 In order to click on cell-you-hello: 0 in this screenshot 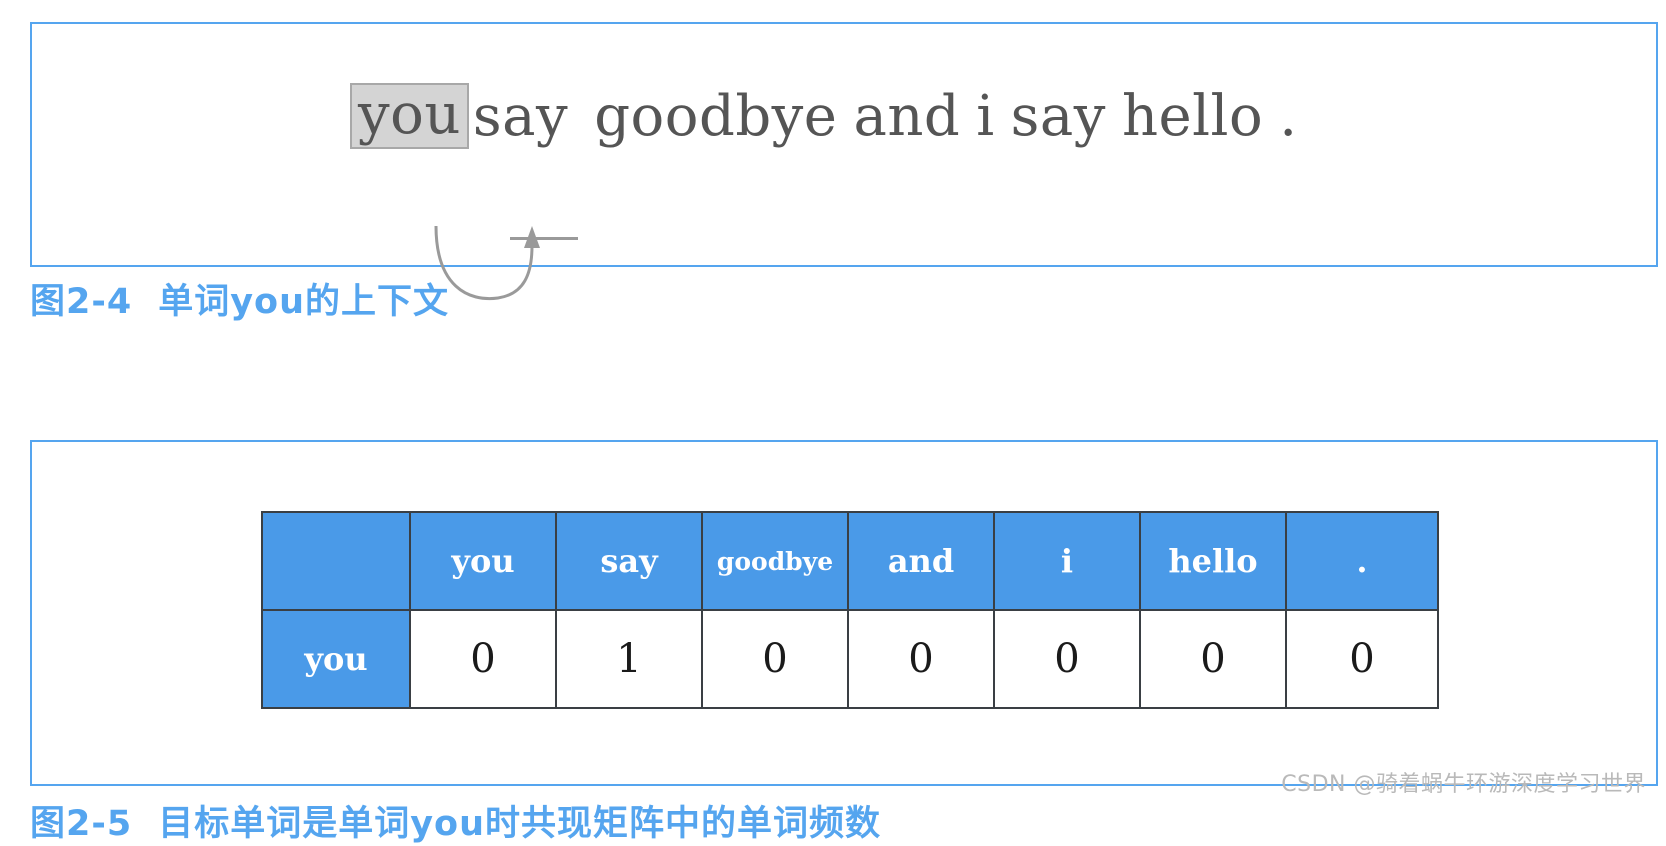, I will do `click(1213, 659)`.